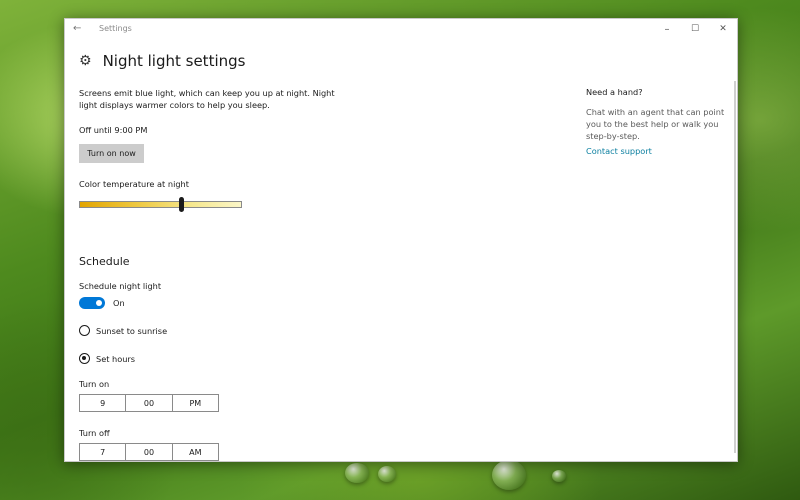 The height and width of the screenshot is (500, 800). I want to click on radio-label: Sunset to sunrise, so click(132, 330).